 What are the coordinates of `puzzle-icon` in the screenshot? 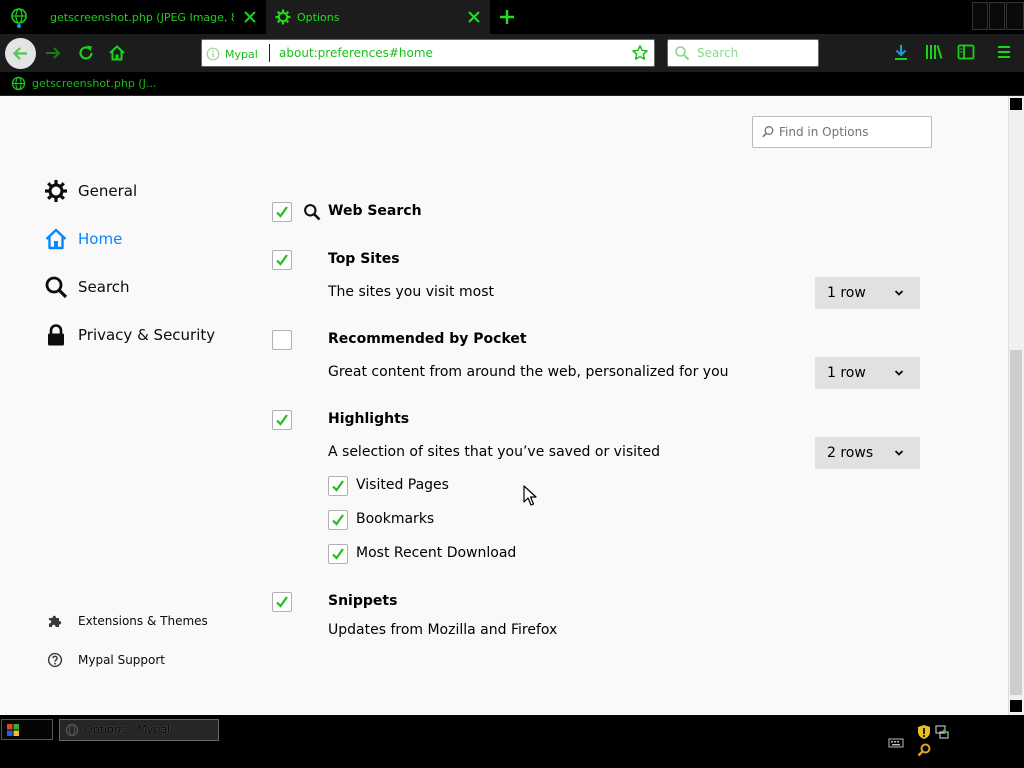 It's located at (55, 621).